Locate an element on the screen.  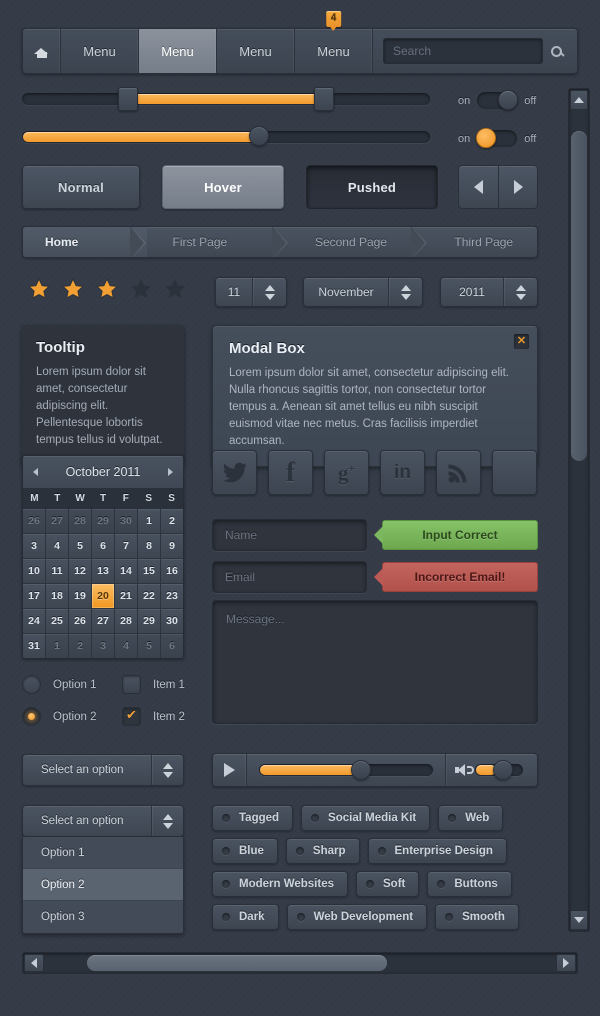
toggle-switch-2: on off is located at coordinates (497, 138).